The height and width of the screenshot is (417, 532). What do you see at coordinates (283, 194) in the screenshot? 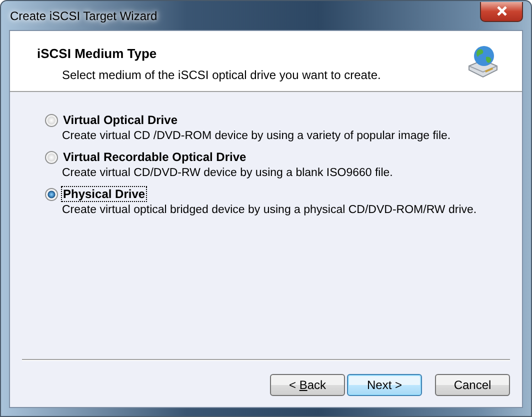
I see `radio-option: Physical Drive` at bounding box center [283, 194].